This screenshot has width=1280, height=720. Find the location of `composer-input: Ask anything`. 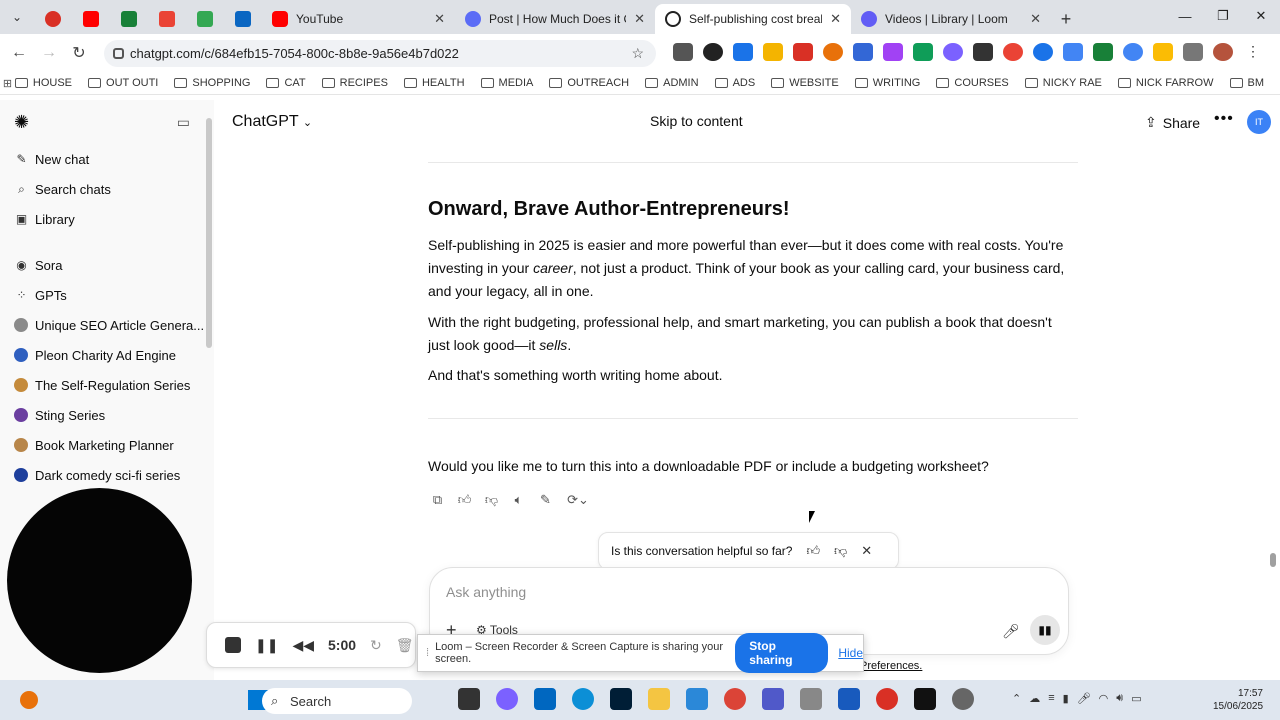

composer-input: Ask anything is located at coordinates (486, 592).